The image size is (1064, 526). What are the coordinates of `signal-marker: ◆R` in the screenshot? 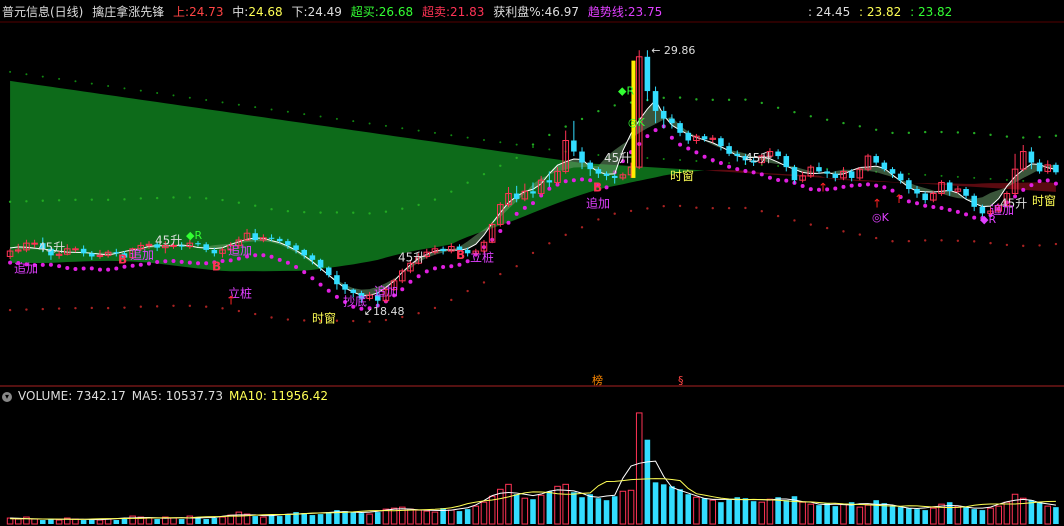 It's located at (194, 235).